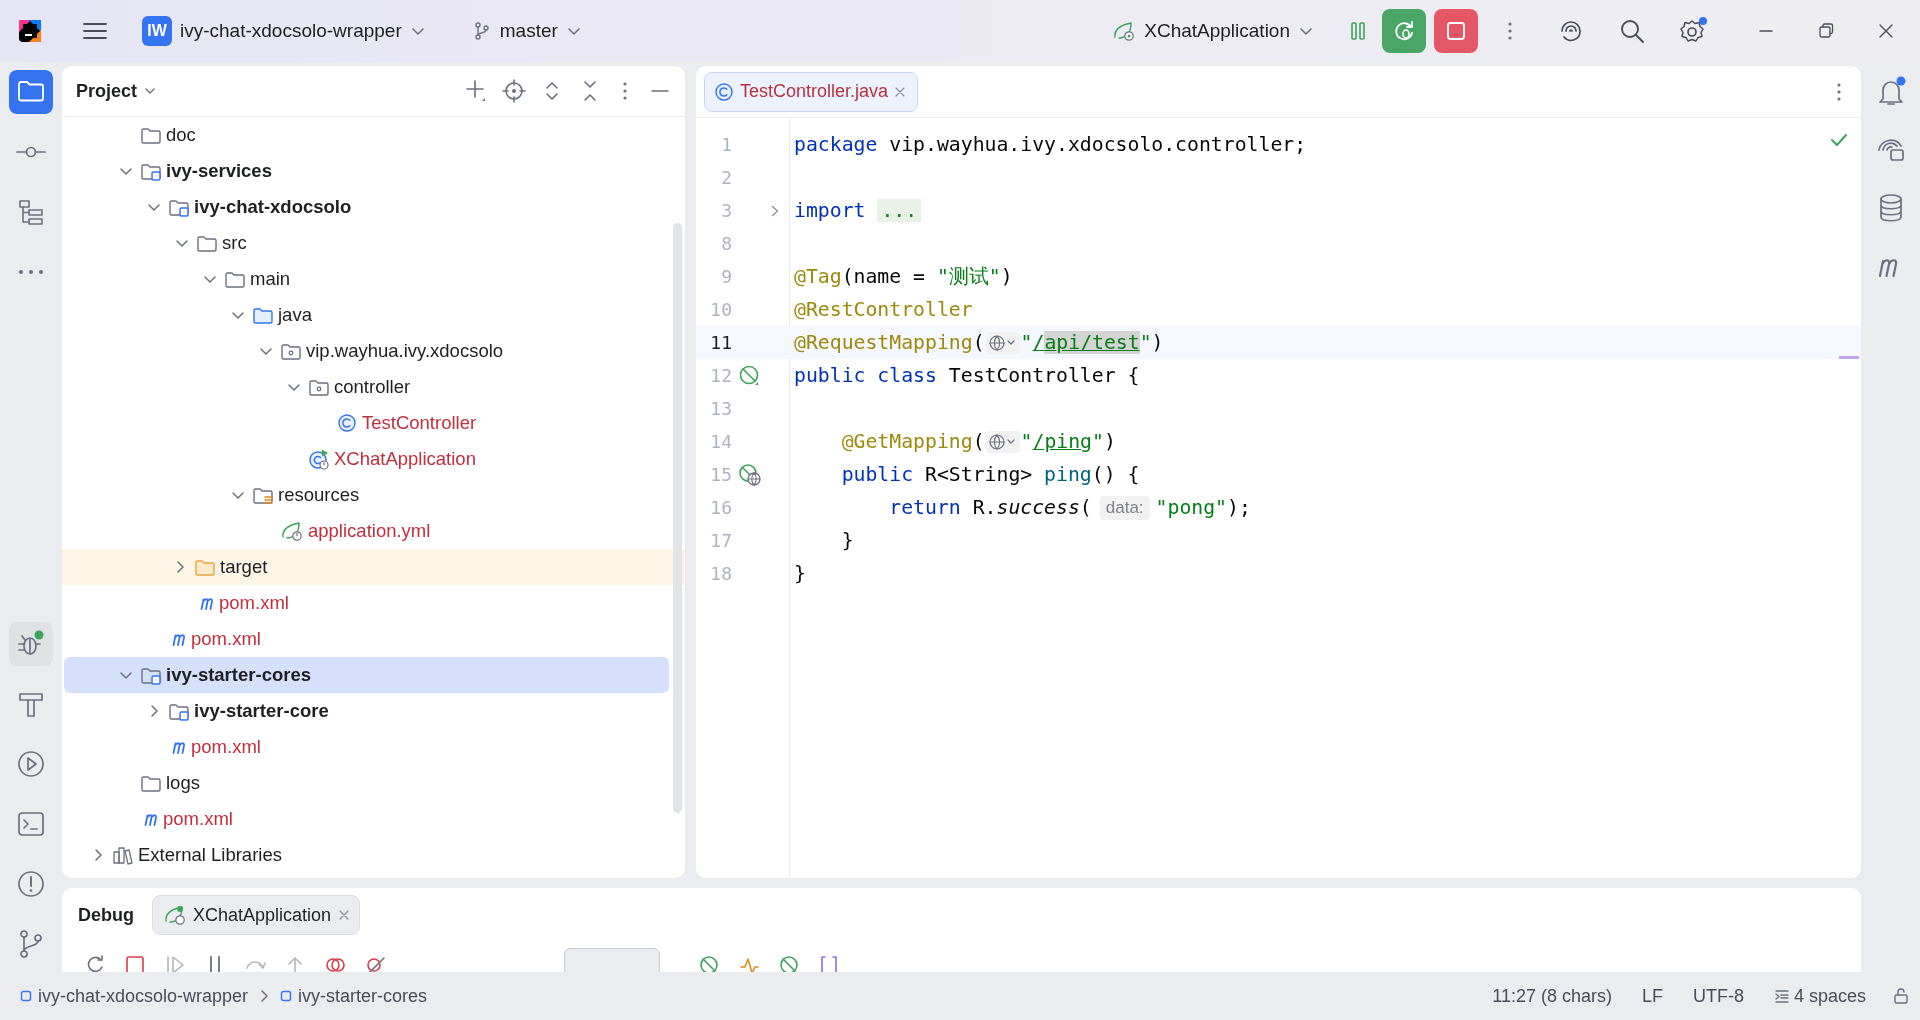  I want to click on run-configuration-selector: XChatApplication, so click(1213, 31).